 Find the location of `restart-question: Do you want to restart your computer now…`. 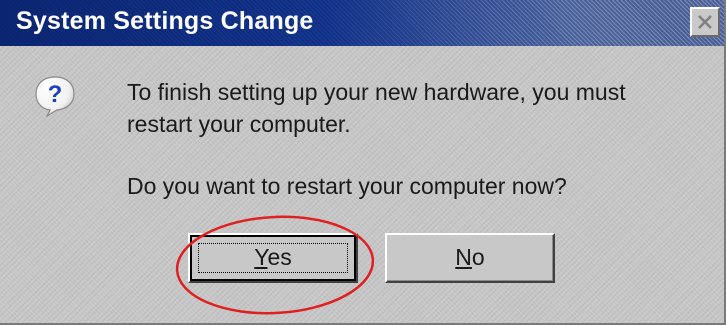

restart-question: Do you want to restart your computer now… is located at coordinates (347, 186).